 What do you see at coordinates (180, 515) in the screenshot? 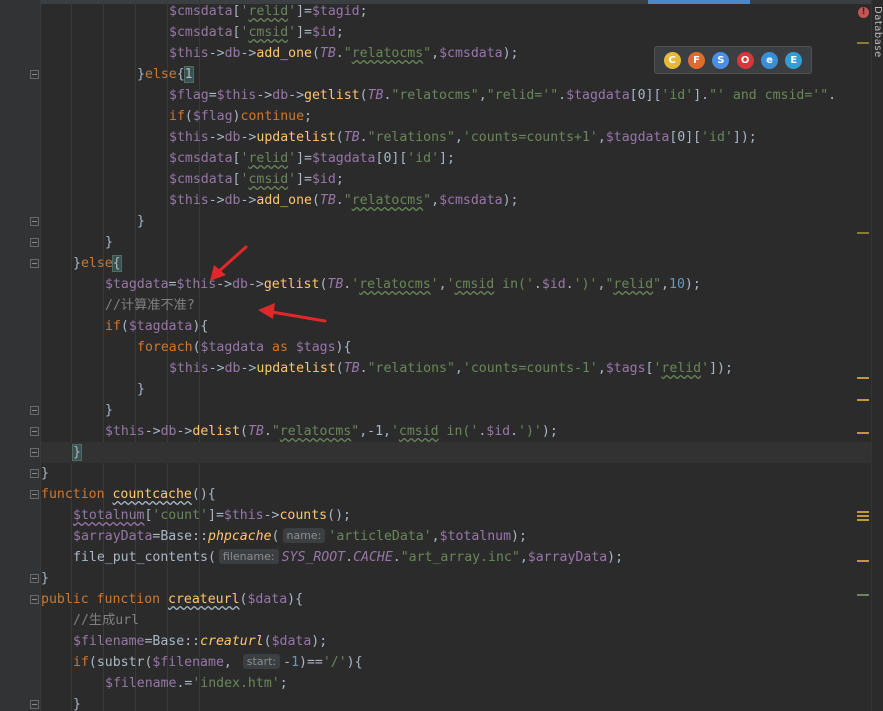
I see `str-token: 'count'` at bounding box center [180, 515].